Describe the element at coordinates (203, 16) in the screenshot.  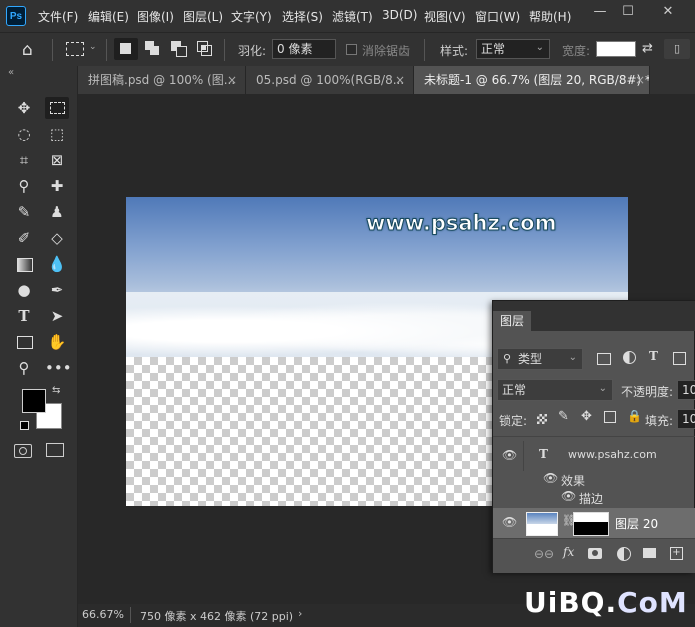
I see `menu-layer: 图层(L)` at that location.